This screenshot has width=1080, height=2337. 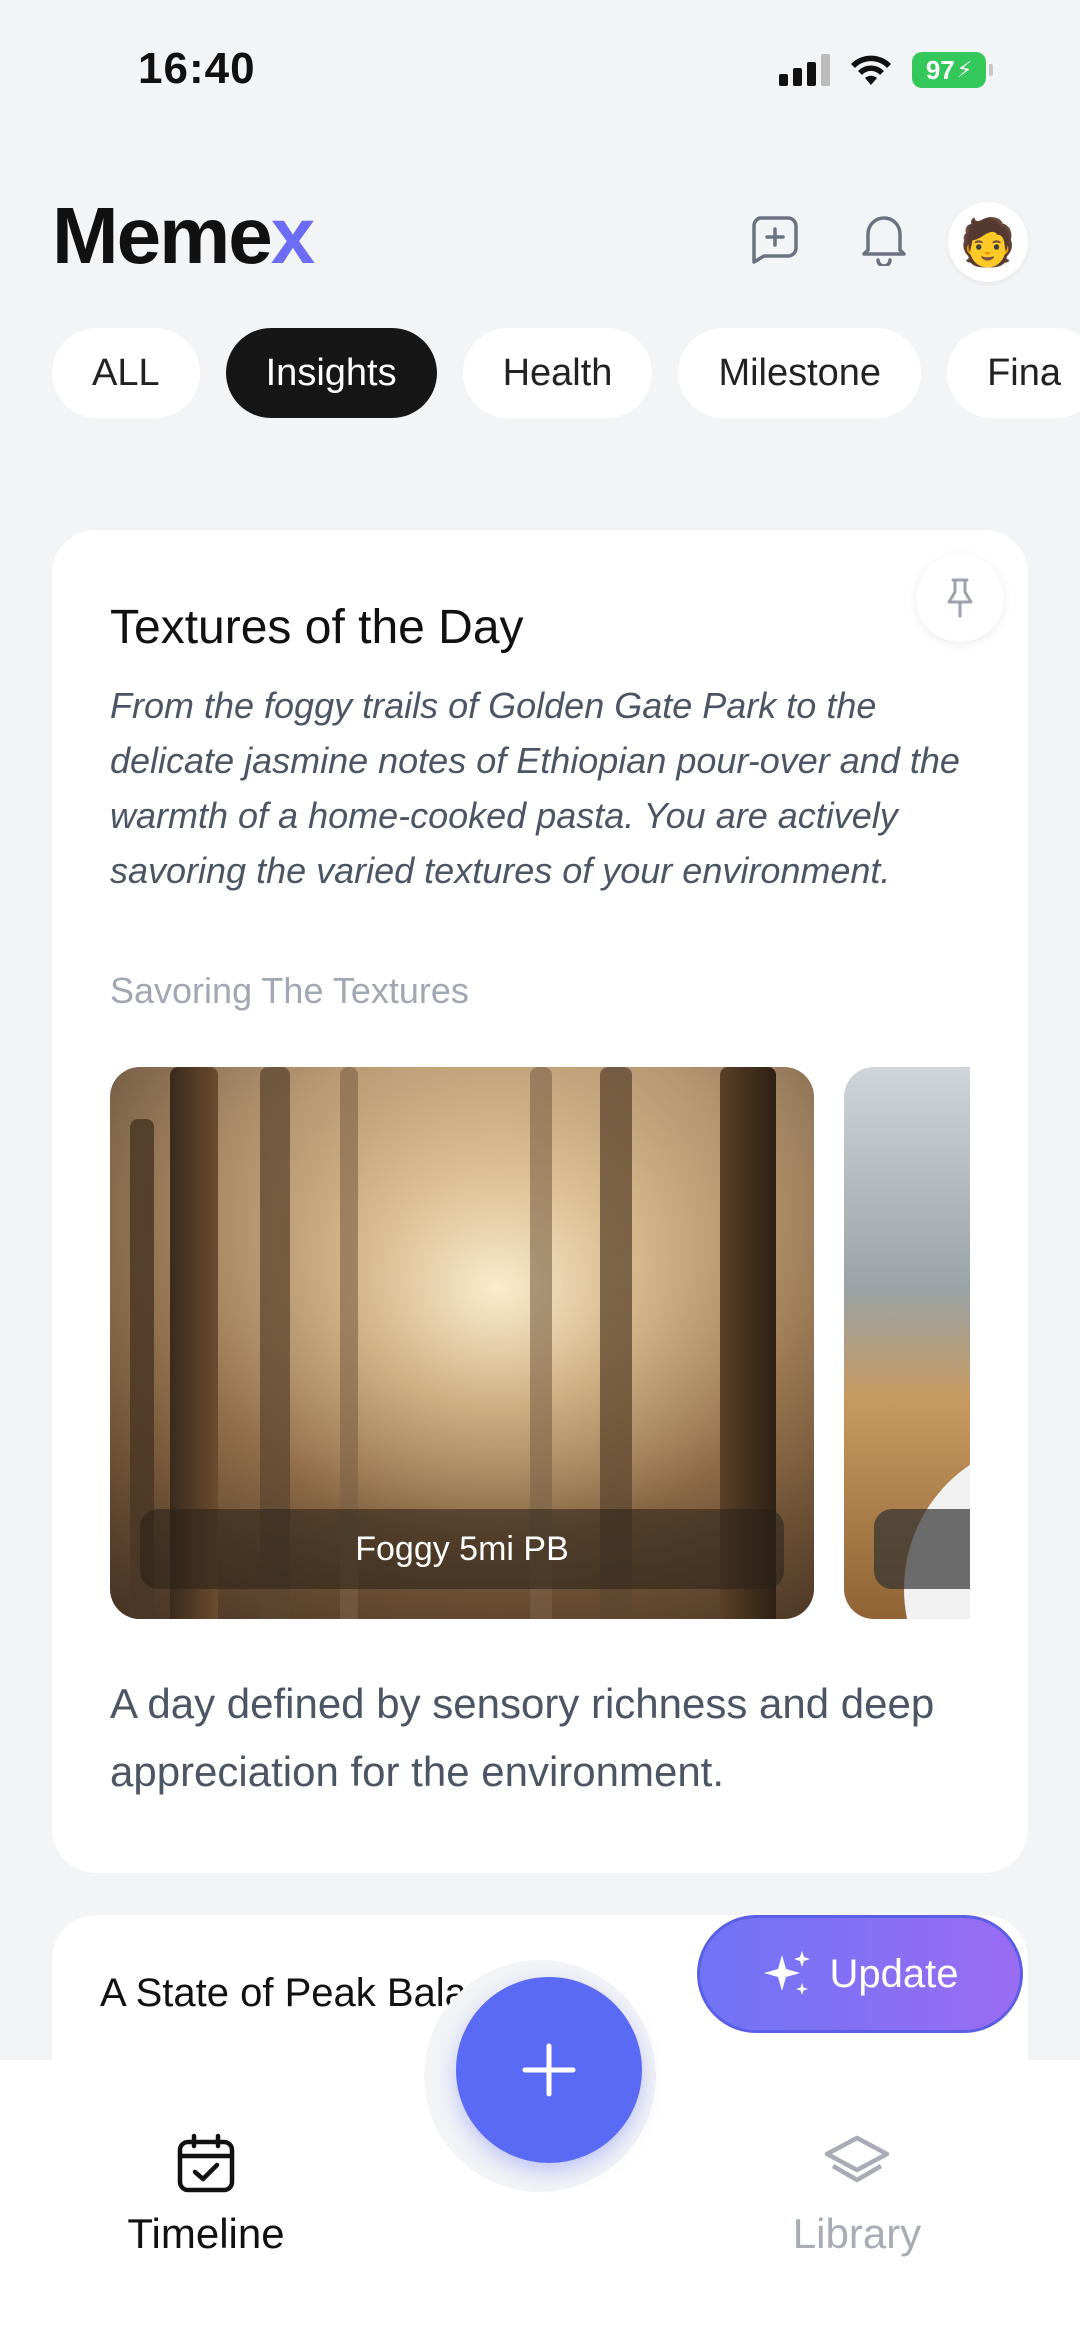 I want to click on plus-icon, so click(x=549, y=2070).